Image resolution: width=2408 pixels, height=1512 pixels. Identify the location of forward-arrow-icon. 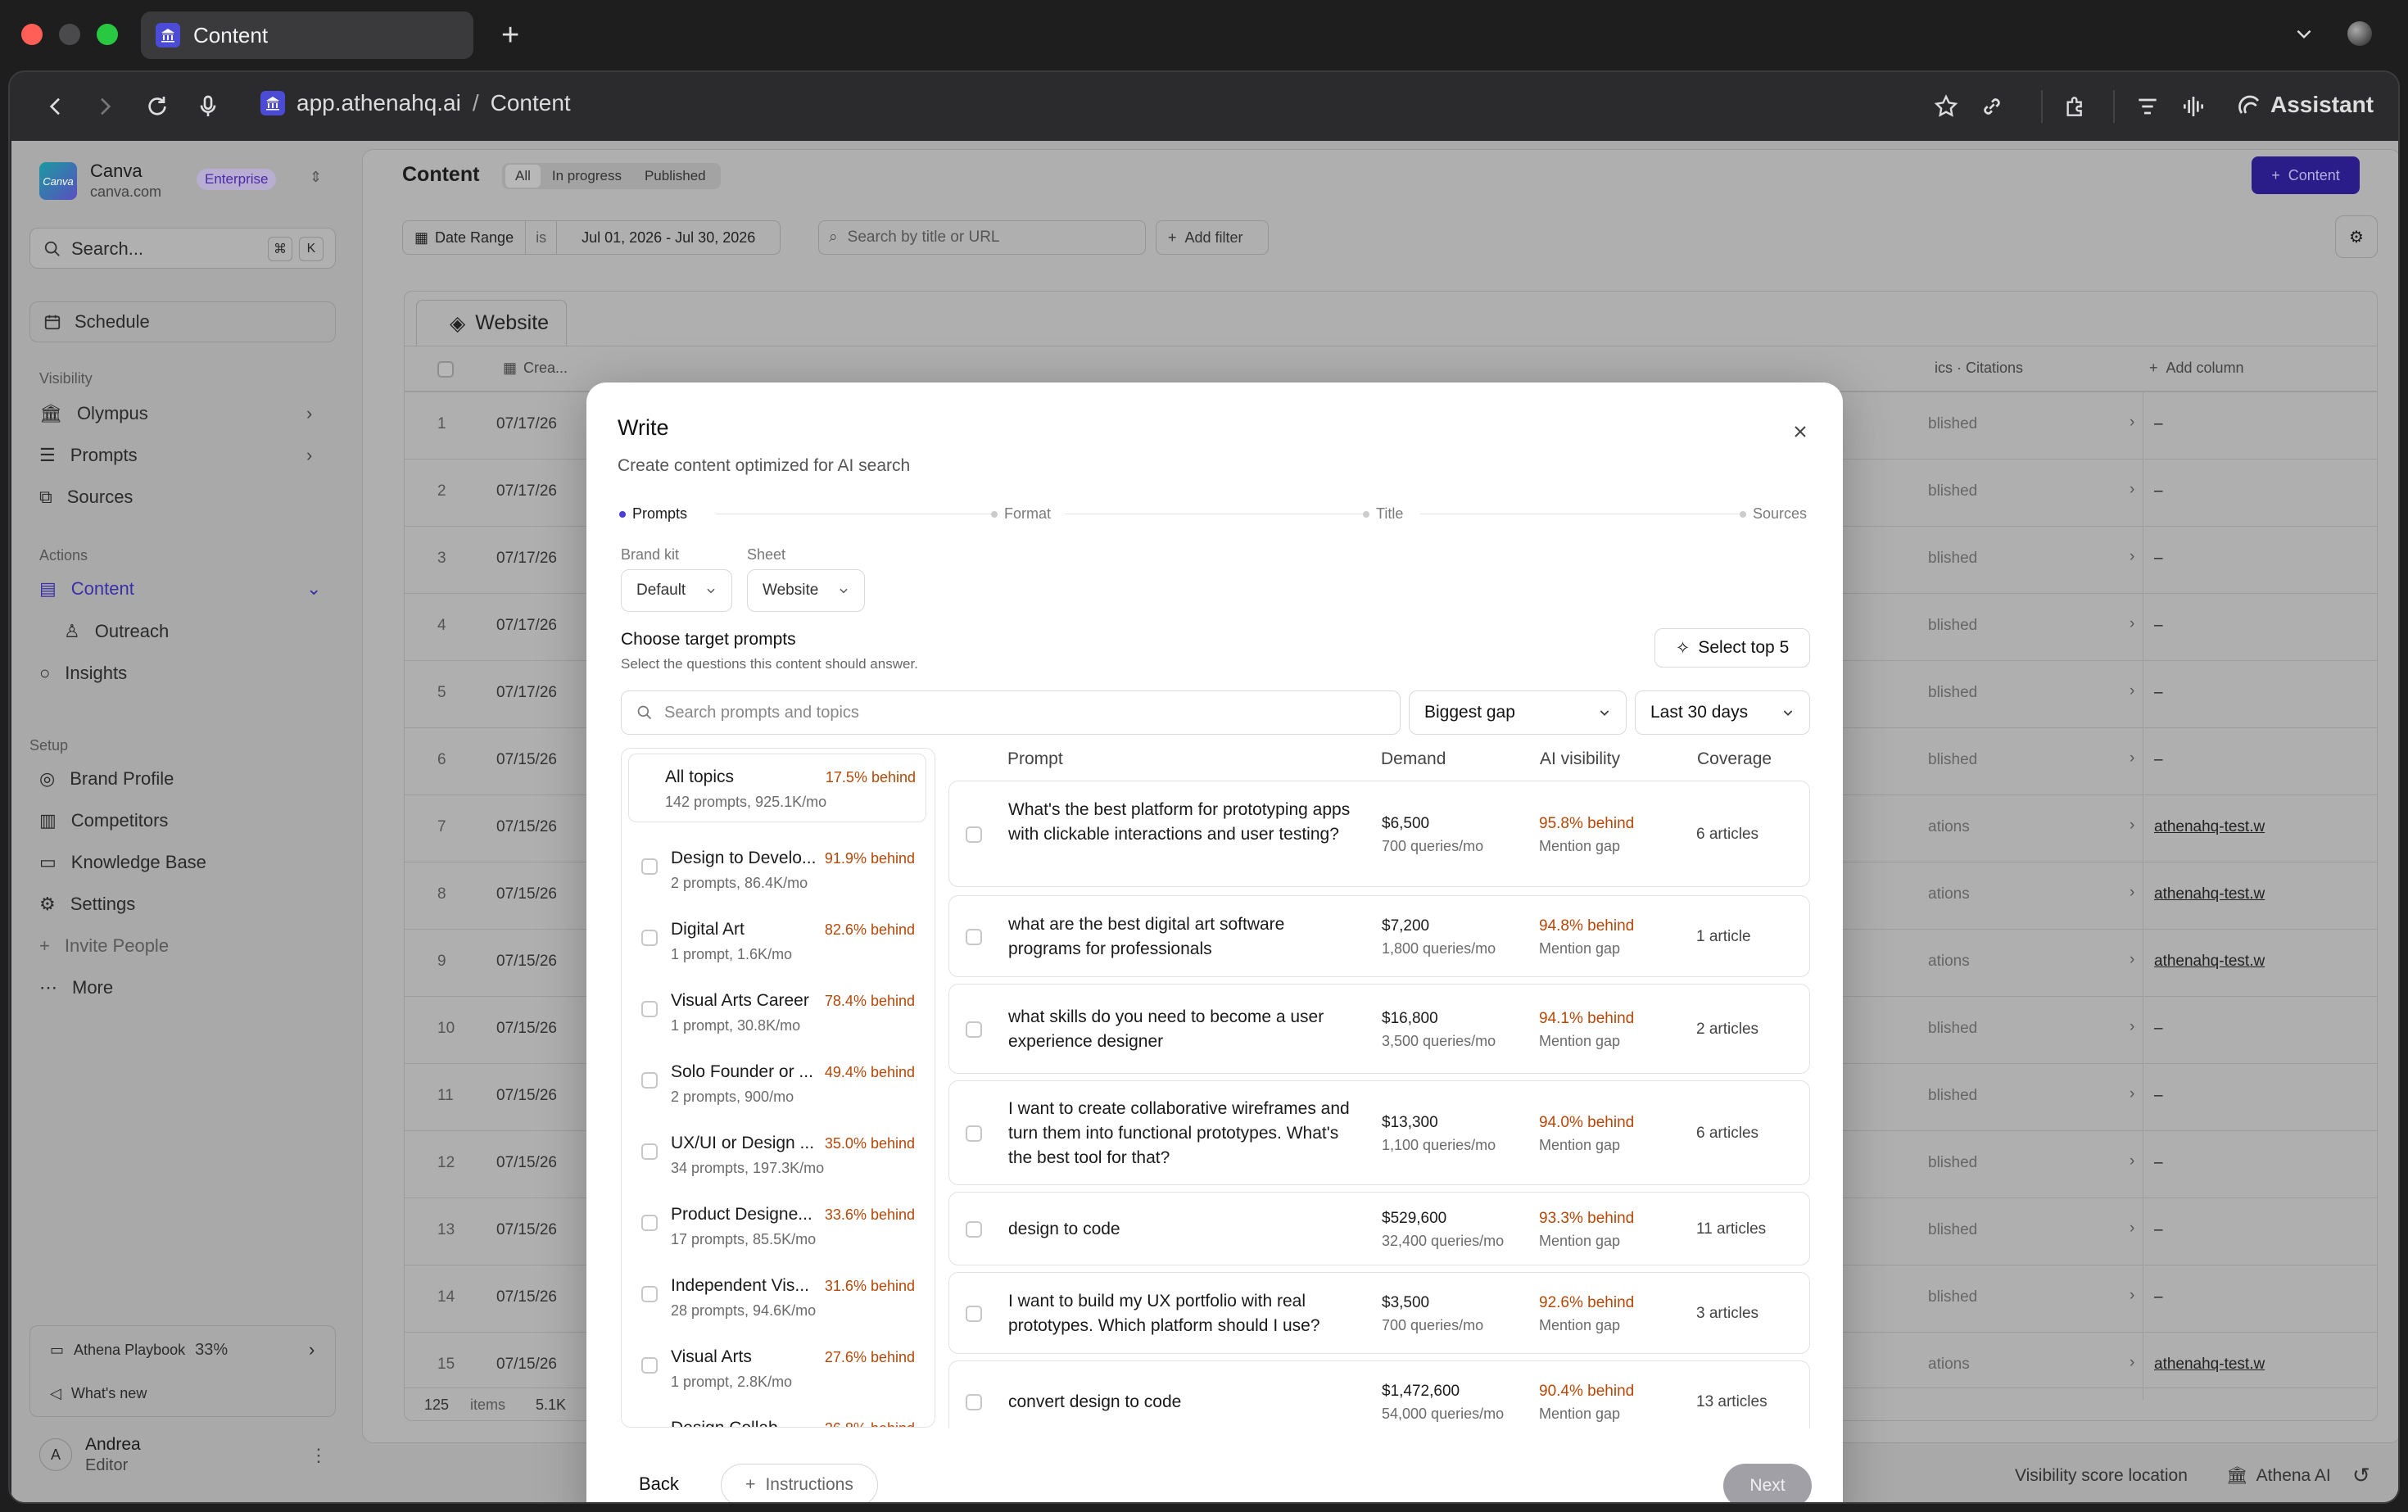
(105, 106).